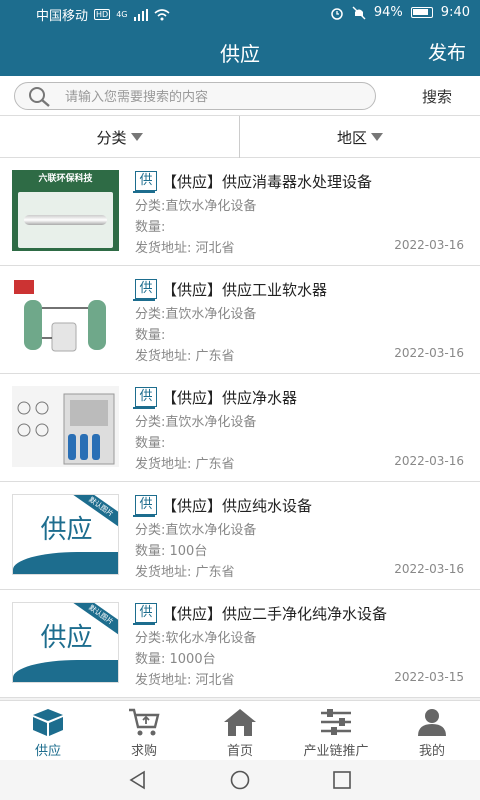 Image resolution: width=480 pixels, height=800 pixels. Describe the element at coordinates (431, 751) in the screenshot. I see `tab-label: 我的` at that location.